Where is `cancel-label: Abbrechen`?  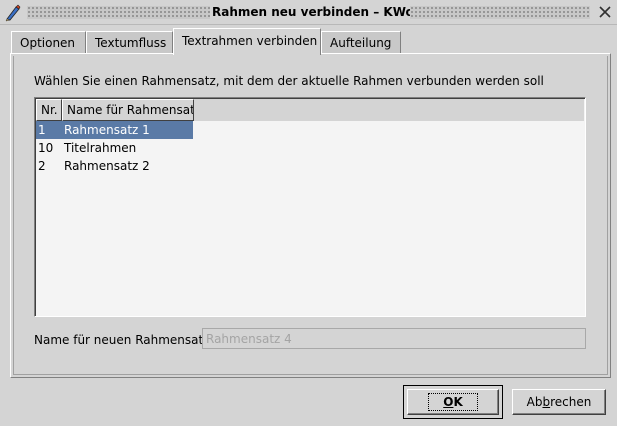 cancel-label: Abbrechen is located at coordinates (559, 402).